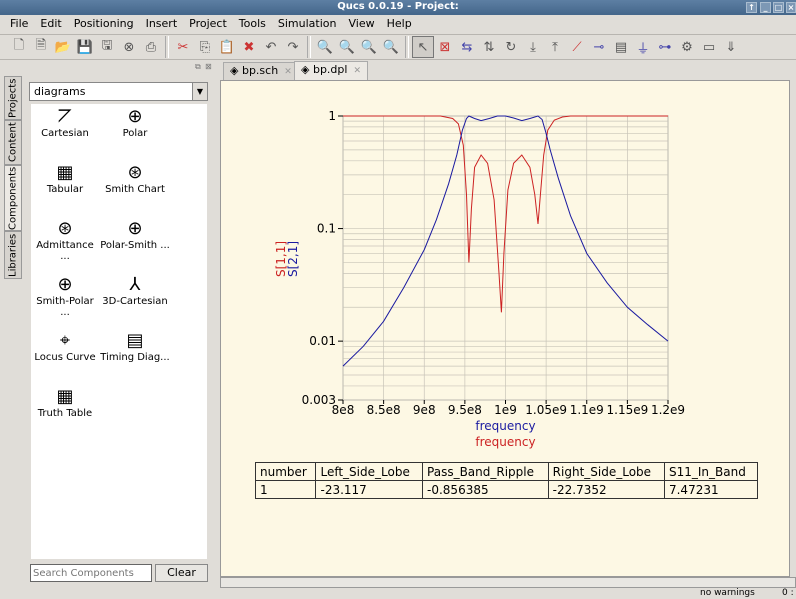 The width and height of the screenshot is (796, 599). What do you see at coordinates (485, 471) in the screenshot?
I see `column-header: Pass_Band_Ripple` at bounding box center [485, 471].